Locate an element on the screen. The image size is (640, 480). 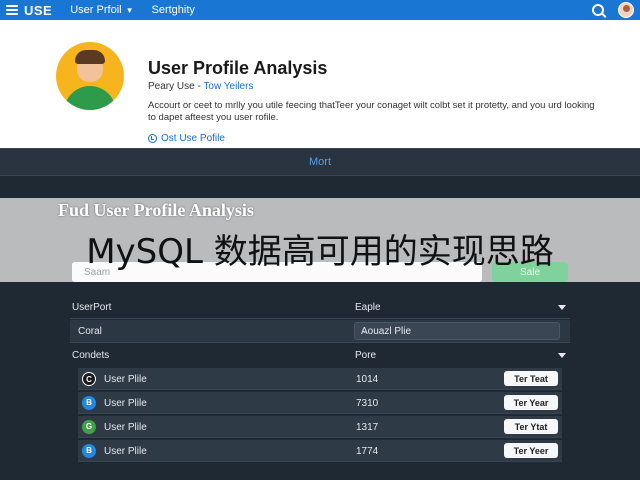
clock-icon is located at coordinates (152, 138).